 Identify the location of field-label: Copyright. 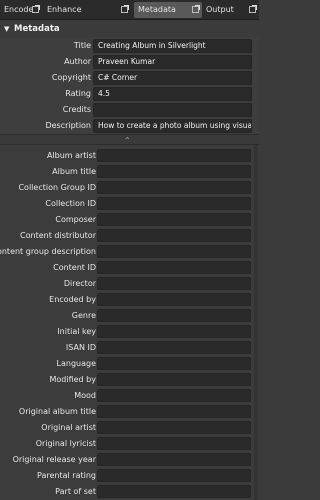
(71, 77).